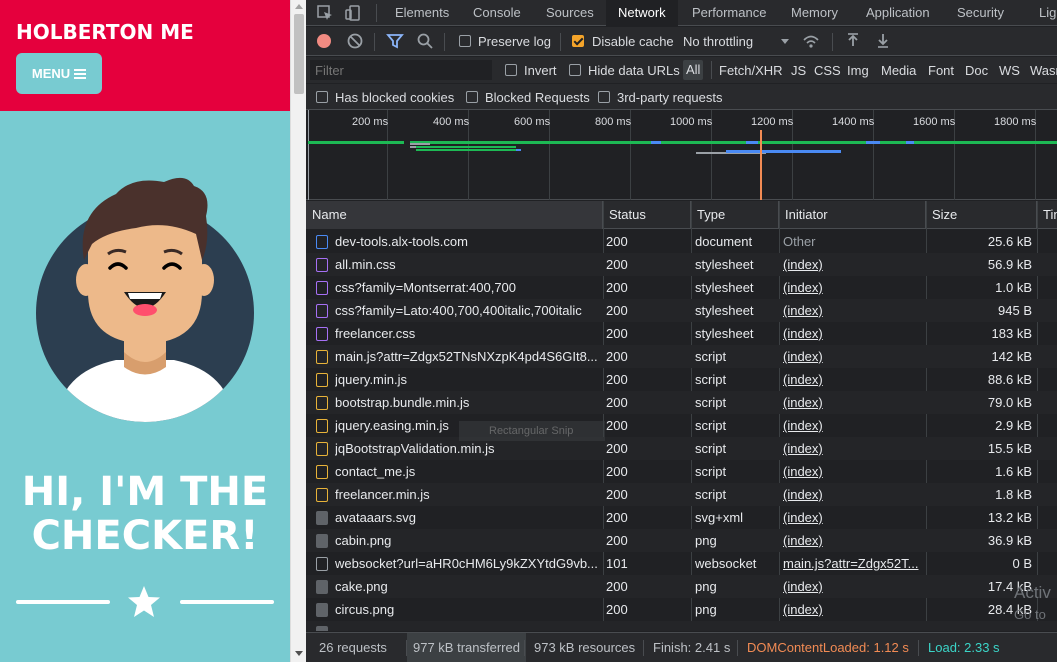 The width and height of the screenshot is (1057, 662). I want to click on tab-sources: Sources, so click(570, 13).